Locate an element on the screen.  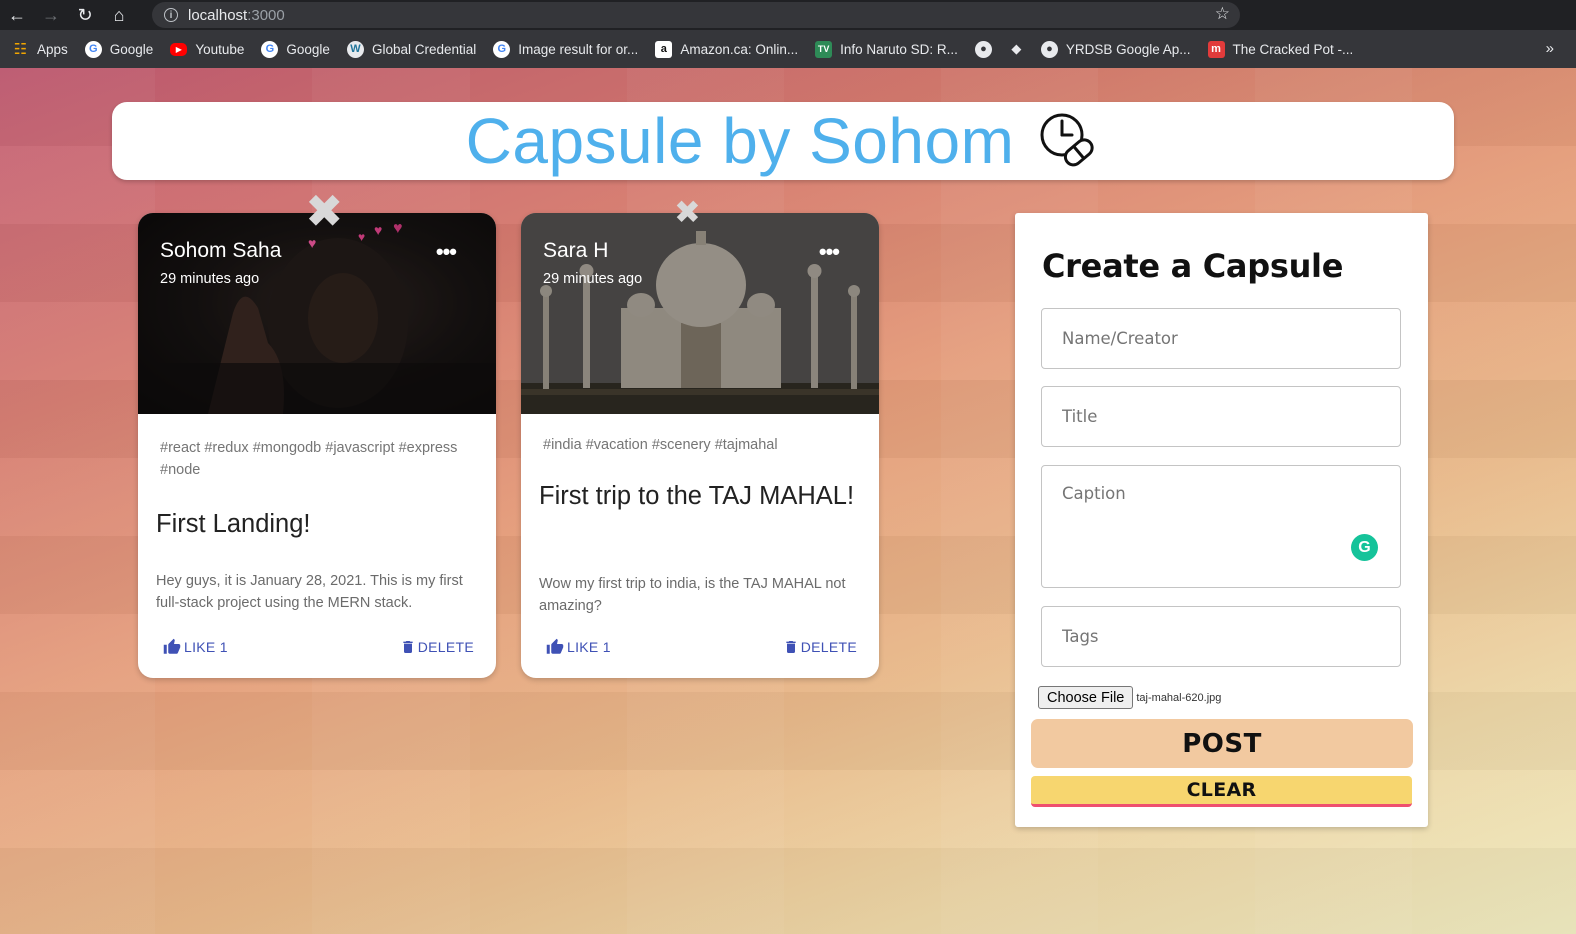
url-port: :3000 is located at coordinates (266, 15).